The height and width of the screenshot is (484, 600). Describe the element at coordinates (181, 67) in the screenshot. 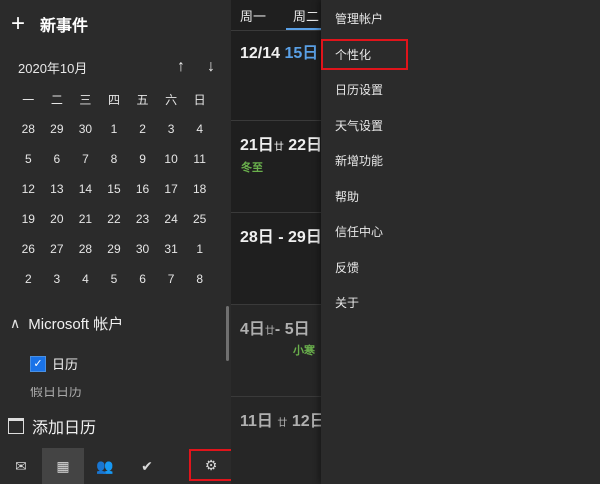

I see `arrow-up-icon: ↑` at that location.